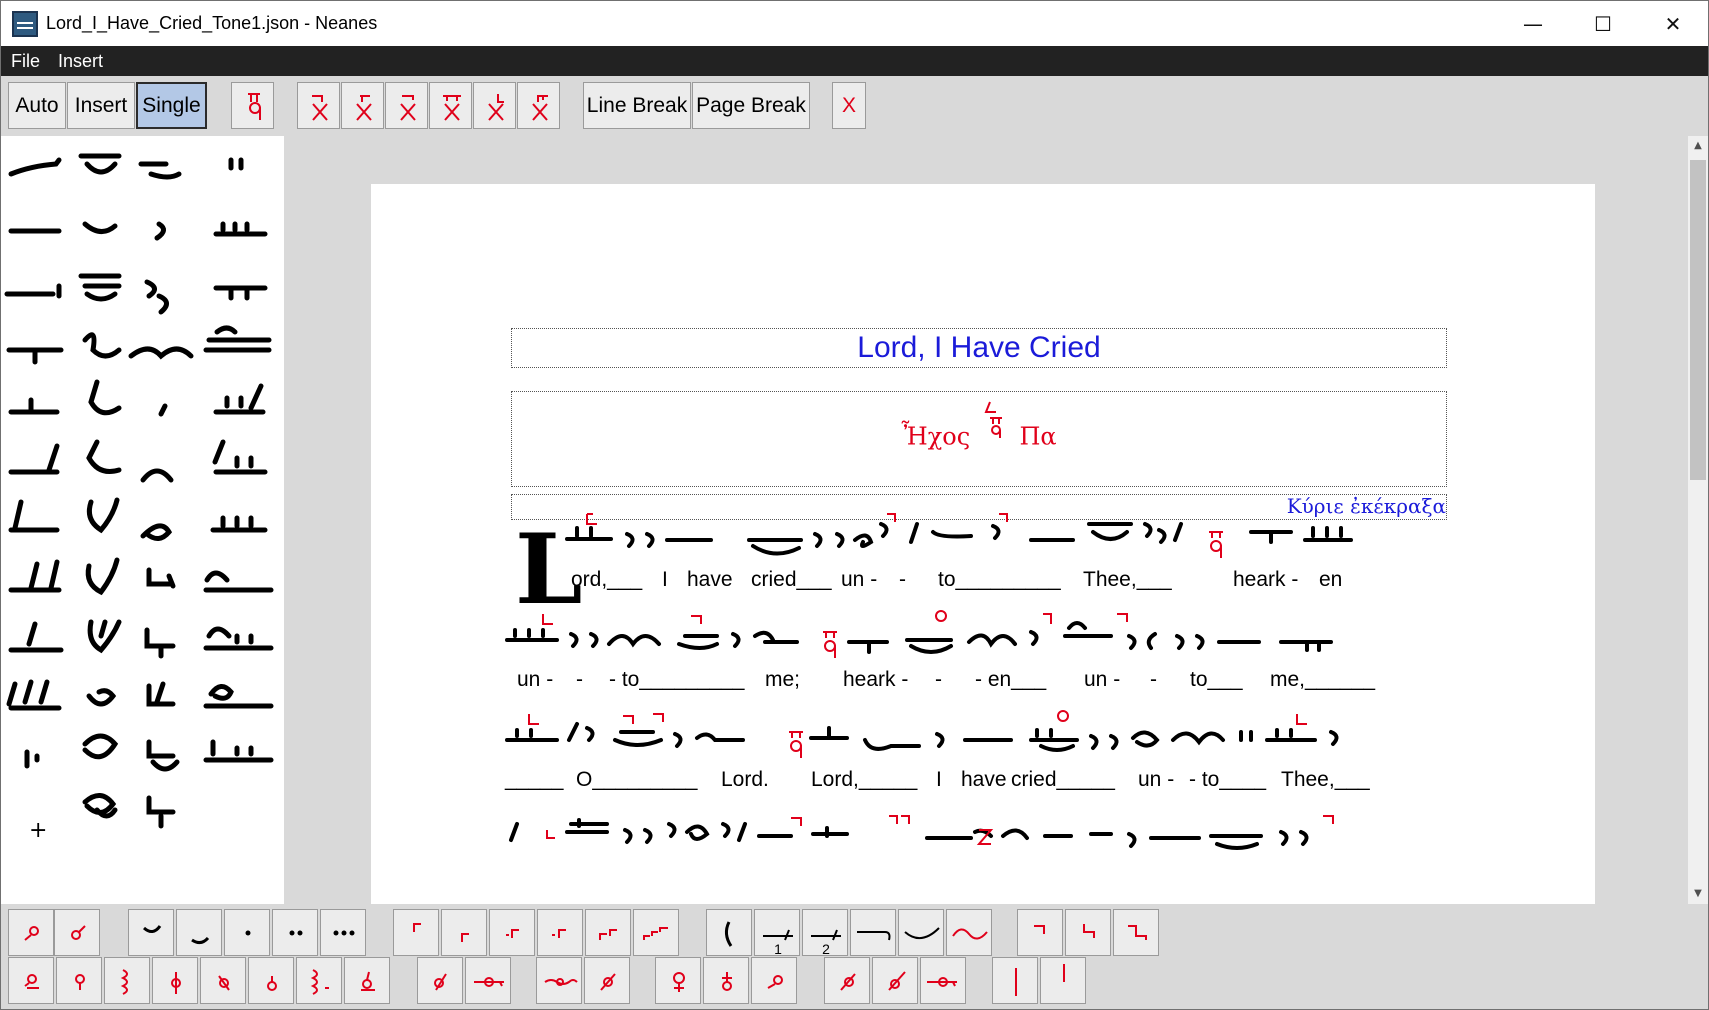 The width and height of the screenshot is (1709, 1010). What do you see at coordinates (636, 780) in the screenshot?
I see `lyric-3-2: O_________` at bounding box center [636, 780].